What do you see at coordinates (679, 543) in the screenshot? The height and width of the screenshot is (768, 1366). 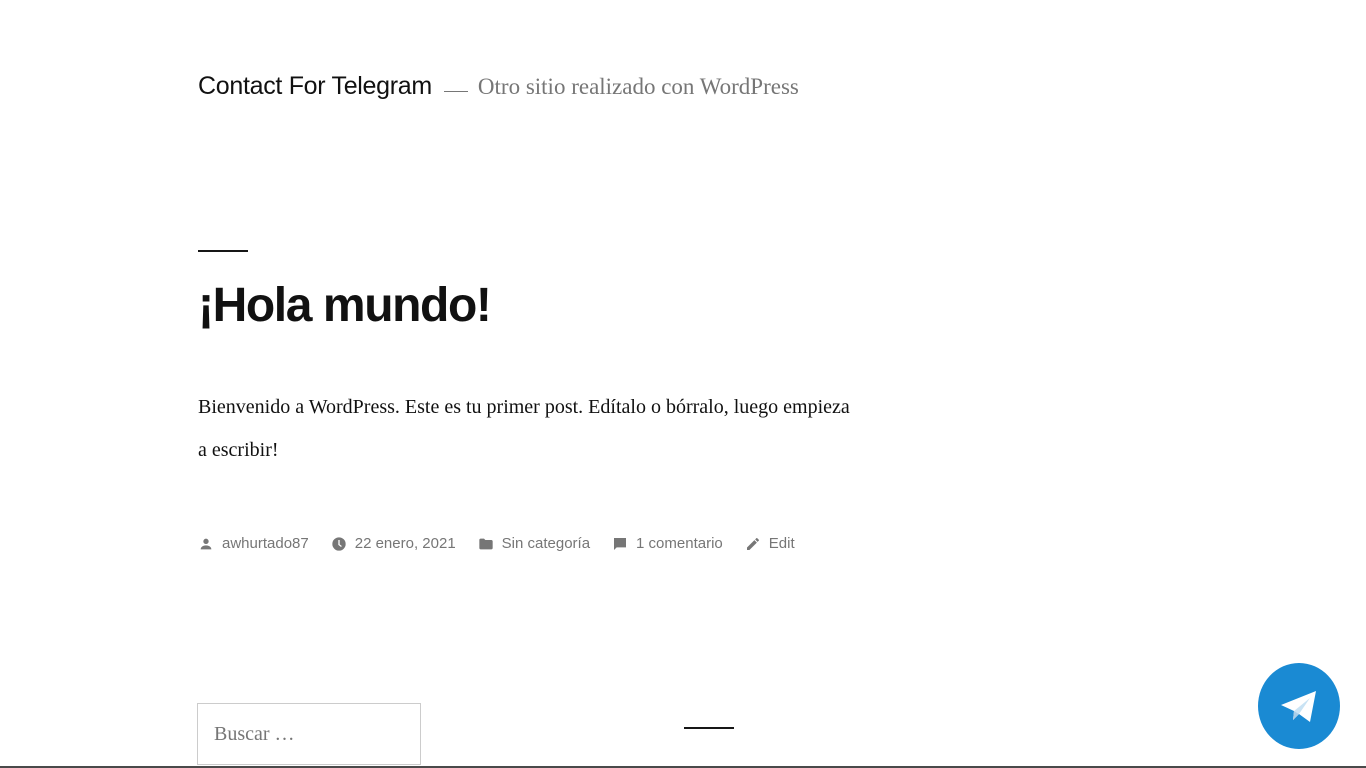 I see `comments-link: 1 comentario` at bounding box center [679, 543].